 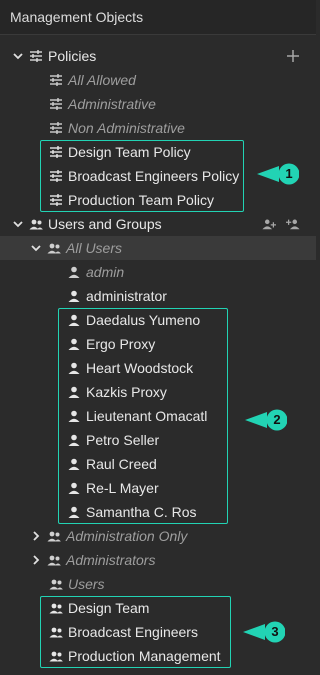 I want to click on tree-item-user: admin, so click(x=158, y=272).